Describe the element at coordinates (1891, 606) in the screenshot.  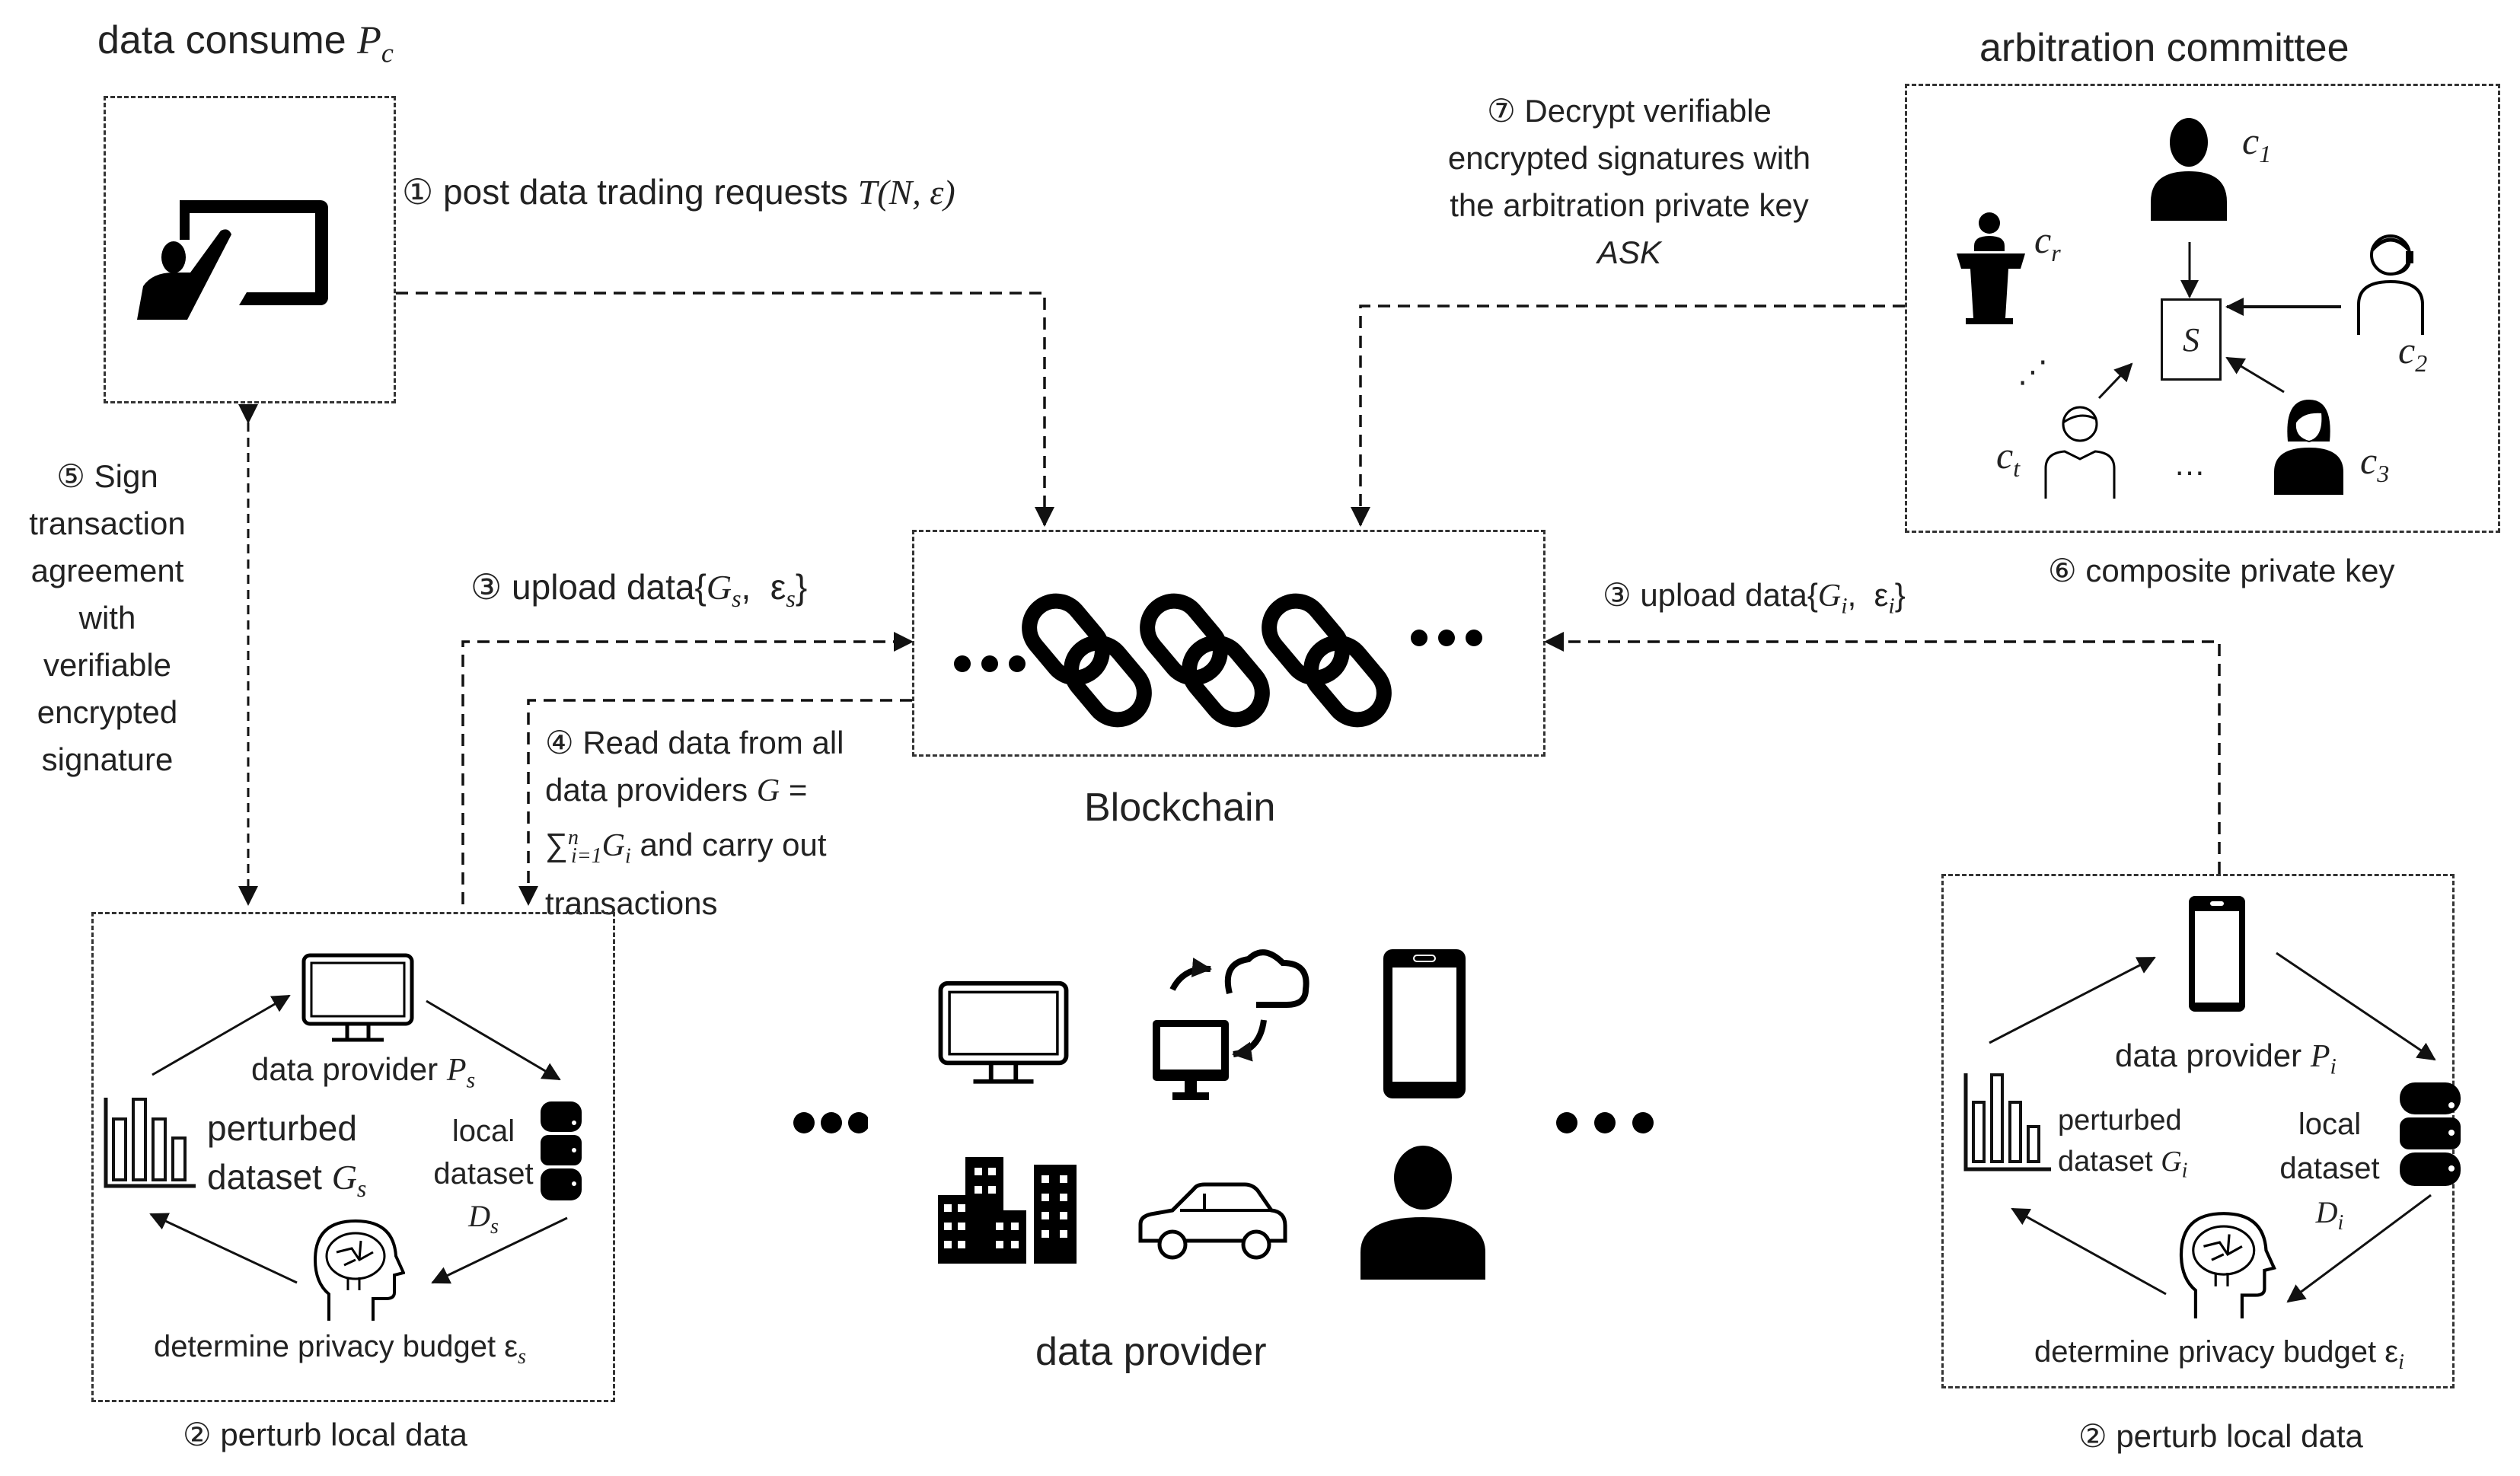
I see `step3-eps-sub: i` at that location.